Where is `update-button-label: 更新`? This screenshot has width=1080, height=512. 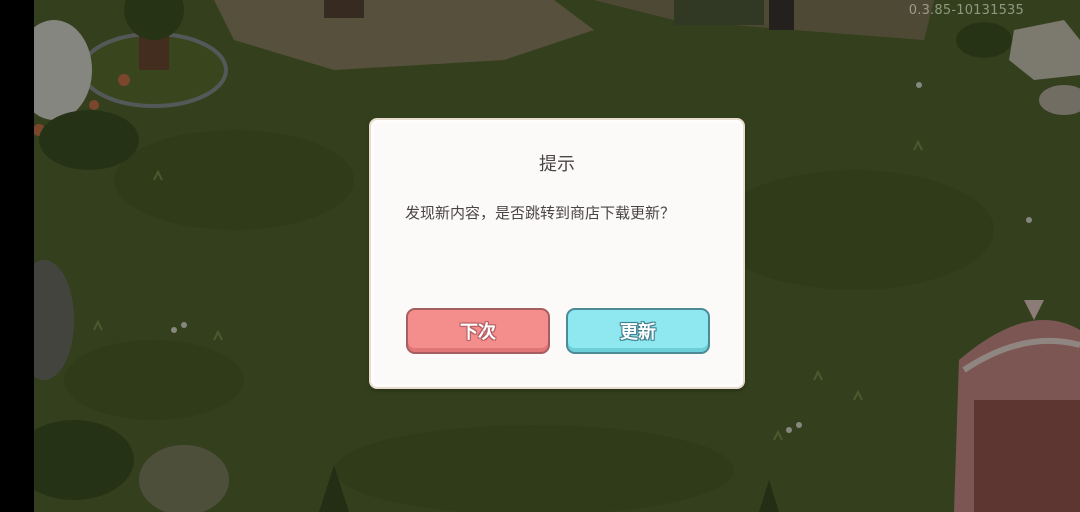
update-button-label: 更新 is located at coordinates (638, 332).